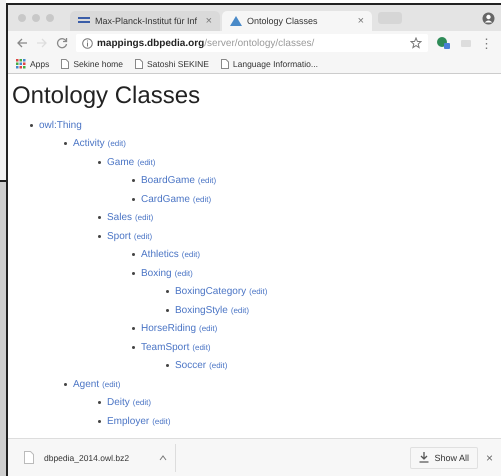 This screenshot has width=501, height=476. Describe the element at coordinates (156, 273) in the screenshot. I see `class-link: Boxing` at that location.